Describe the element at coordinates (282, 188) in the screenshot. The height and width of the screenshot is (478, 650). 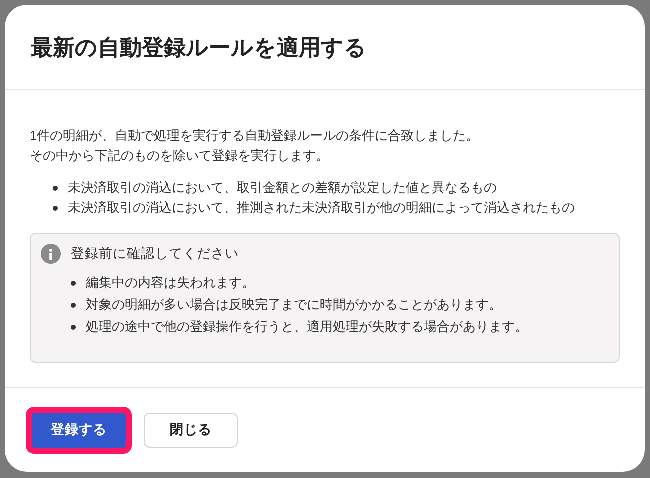
I see `exclusion-text: 未決済取引の消込において、取引金額との差額が設定した値と異なるもの` at that location.